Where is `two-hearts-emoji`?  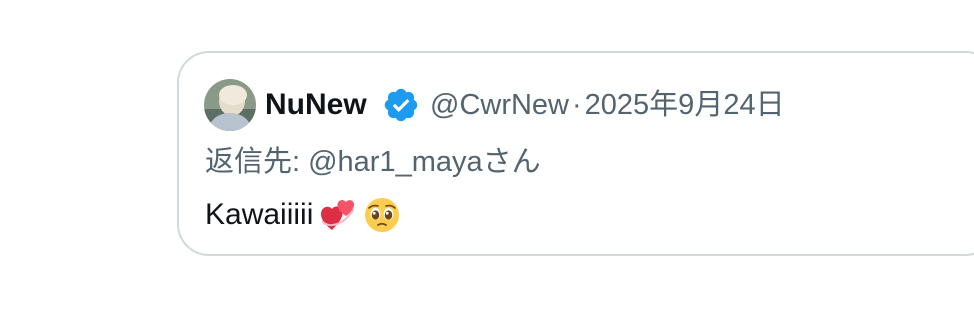 two-hearts-emoji is located at coordinates (338, 215).